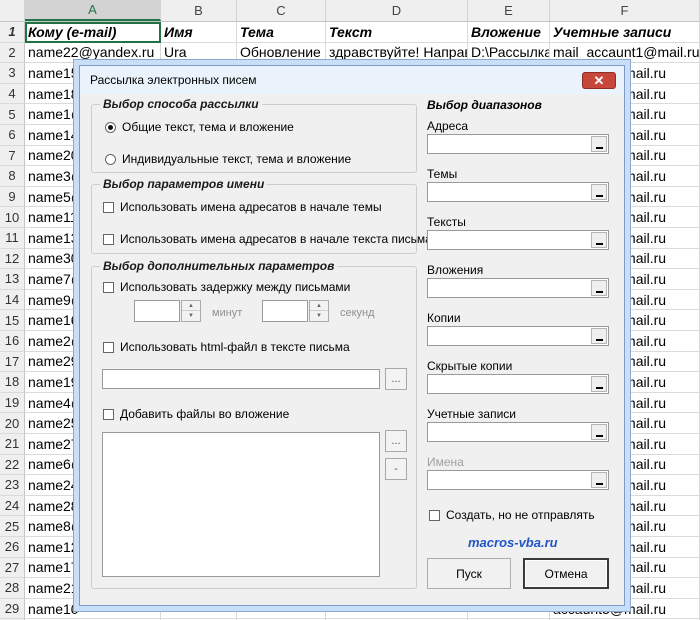 This screenshot has height=620, width=700. I want to click on row-number: 7, so click(12, 156).